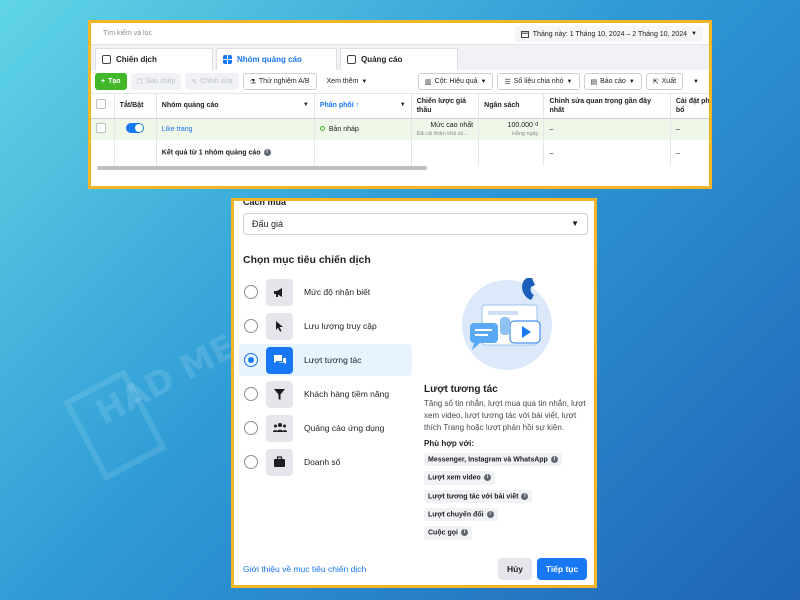 This screenshot has height=600, width=800. What do you see at coordinates (507, 82) in the screenshot?
I see `breakdown-icon: ☰` at bounding box center [507, 82].